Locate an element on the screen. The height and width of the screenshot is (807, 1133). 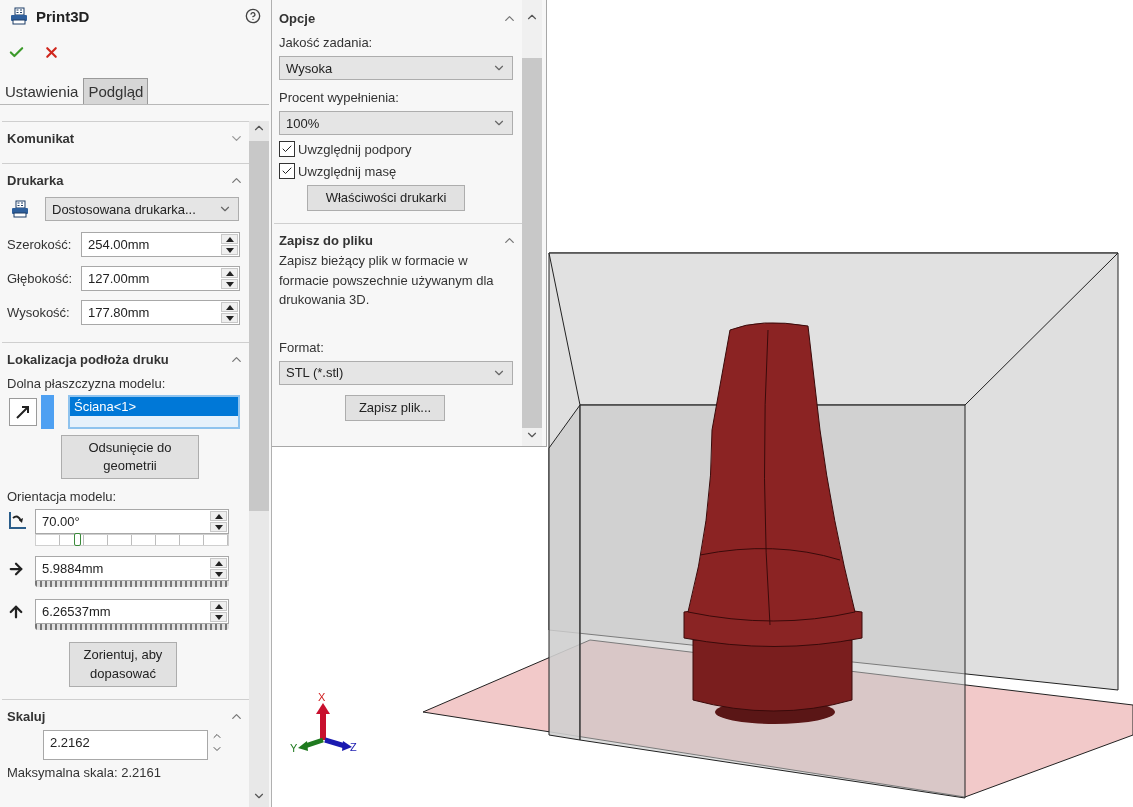
number-field: 127.00mm is located at coordinates (160, 278).